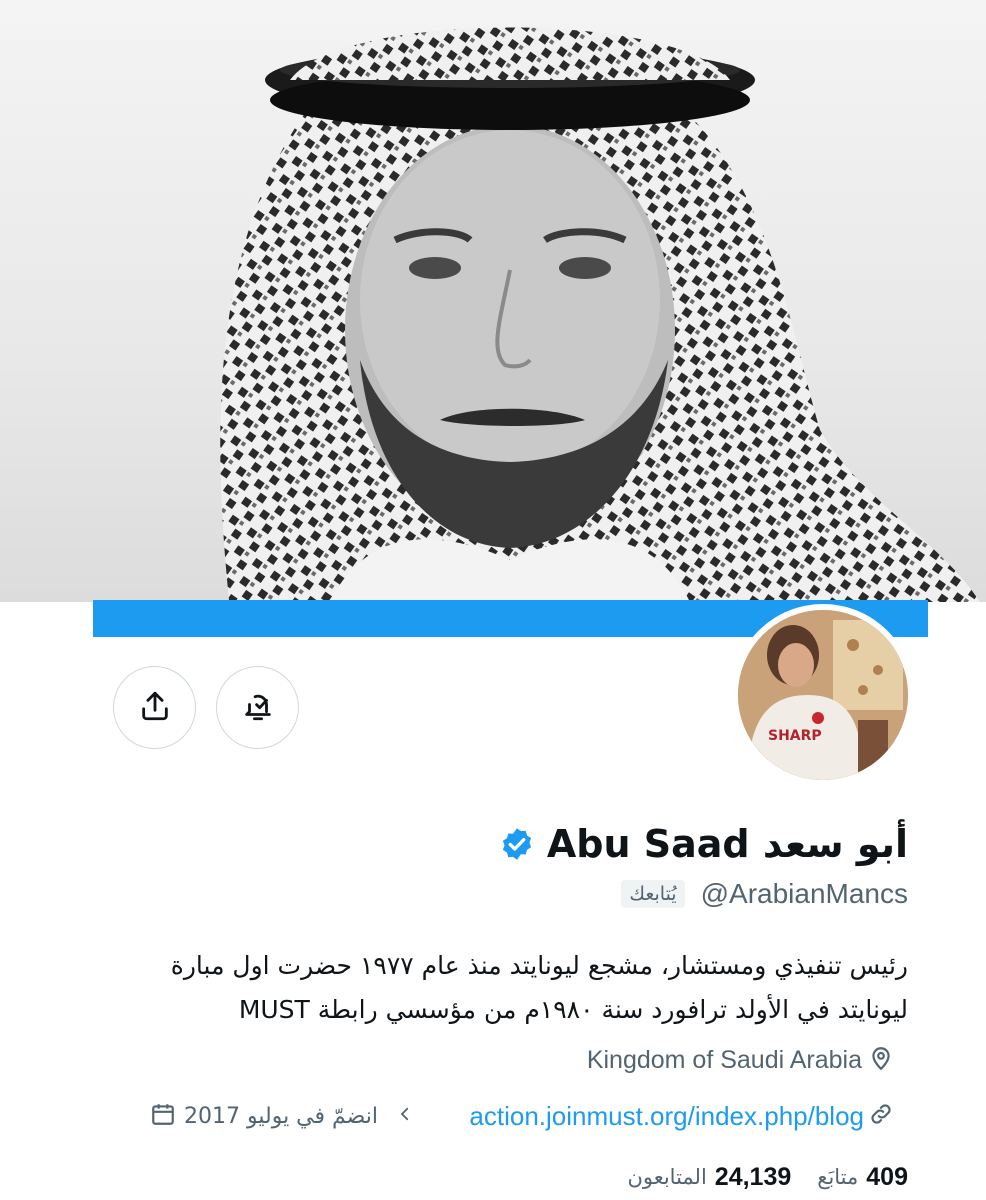 Image resolution: width=986 pixels, height=1200 pixels. Describe the element at coordinates (724, 1059) in the screenshot. I see `location-text: Kingdom of Saudi Arabia` at that location.